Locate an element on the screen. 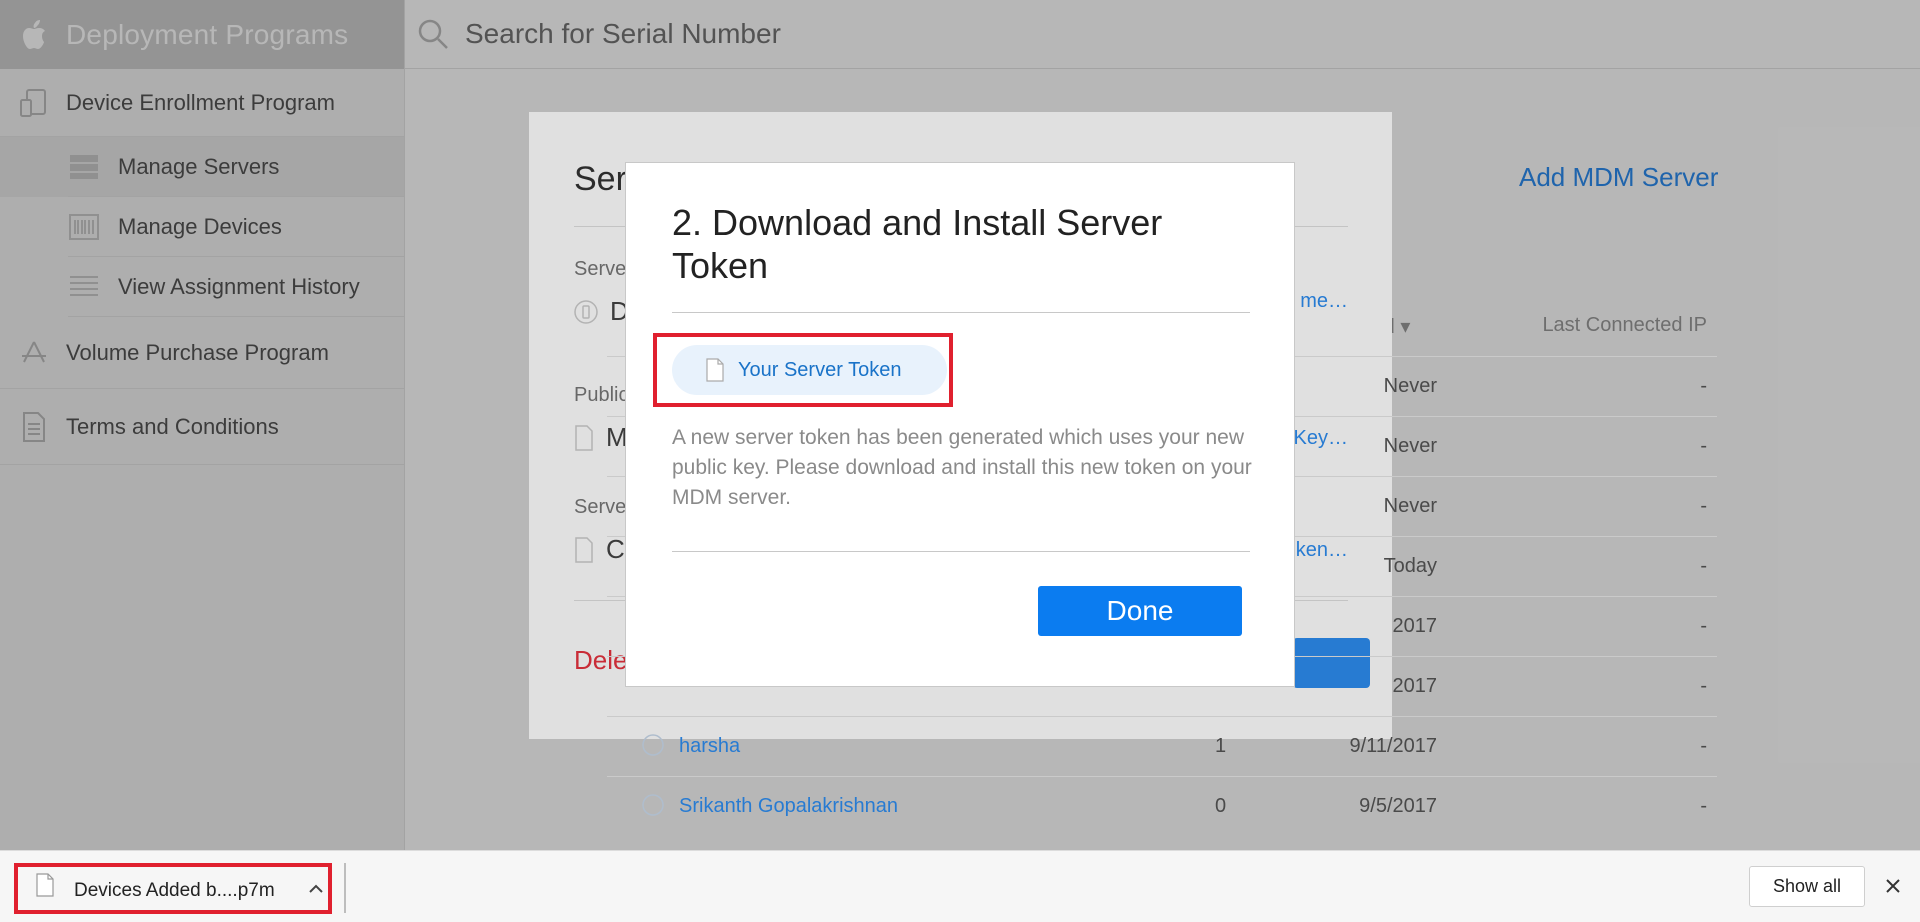 This screenshot has height=922, width=1920. separator is located at coordinates (345, 888).